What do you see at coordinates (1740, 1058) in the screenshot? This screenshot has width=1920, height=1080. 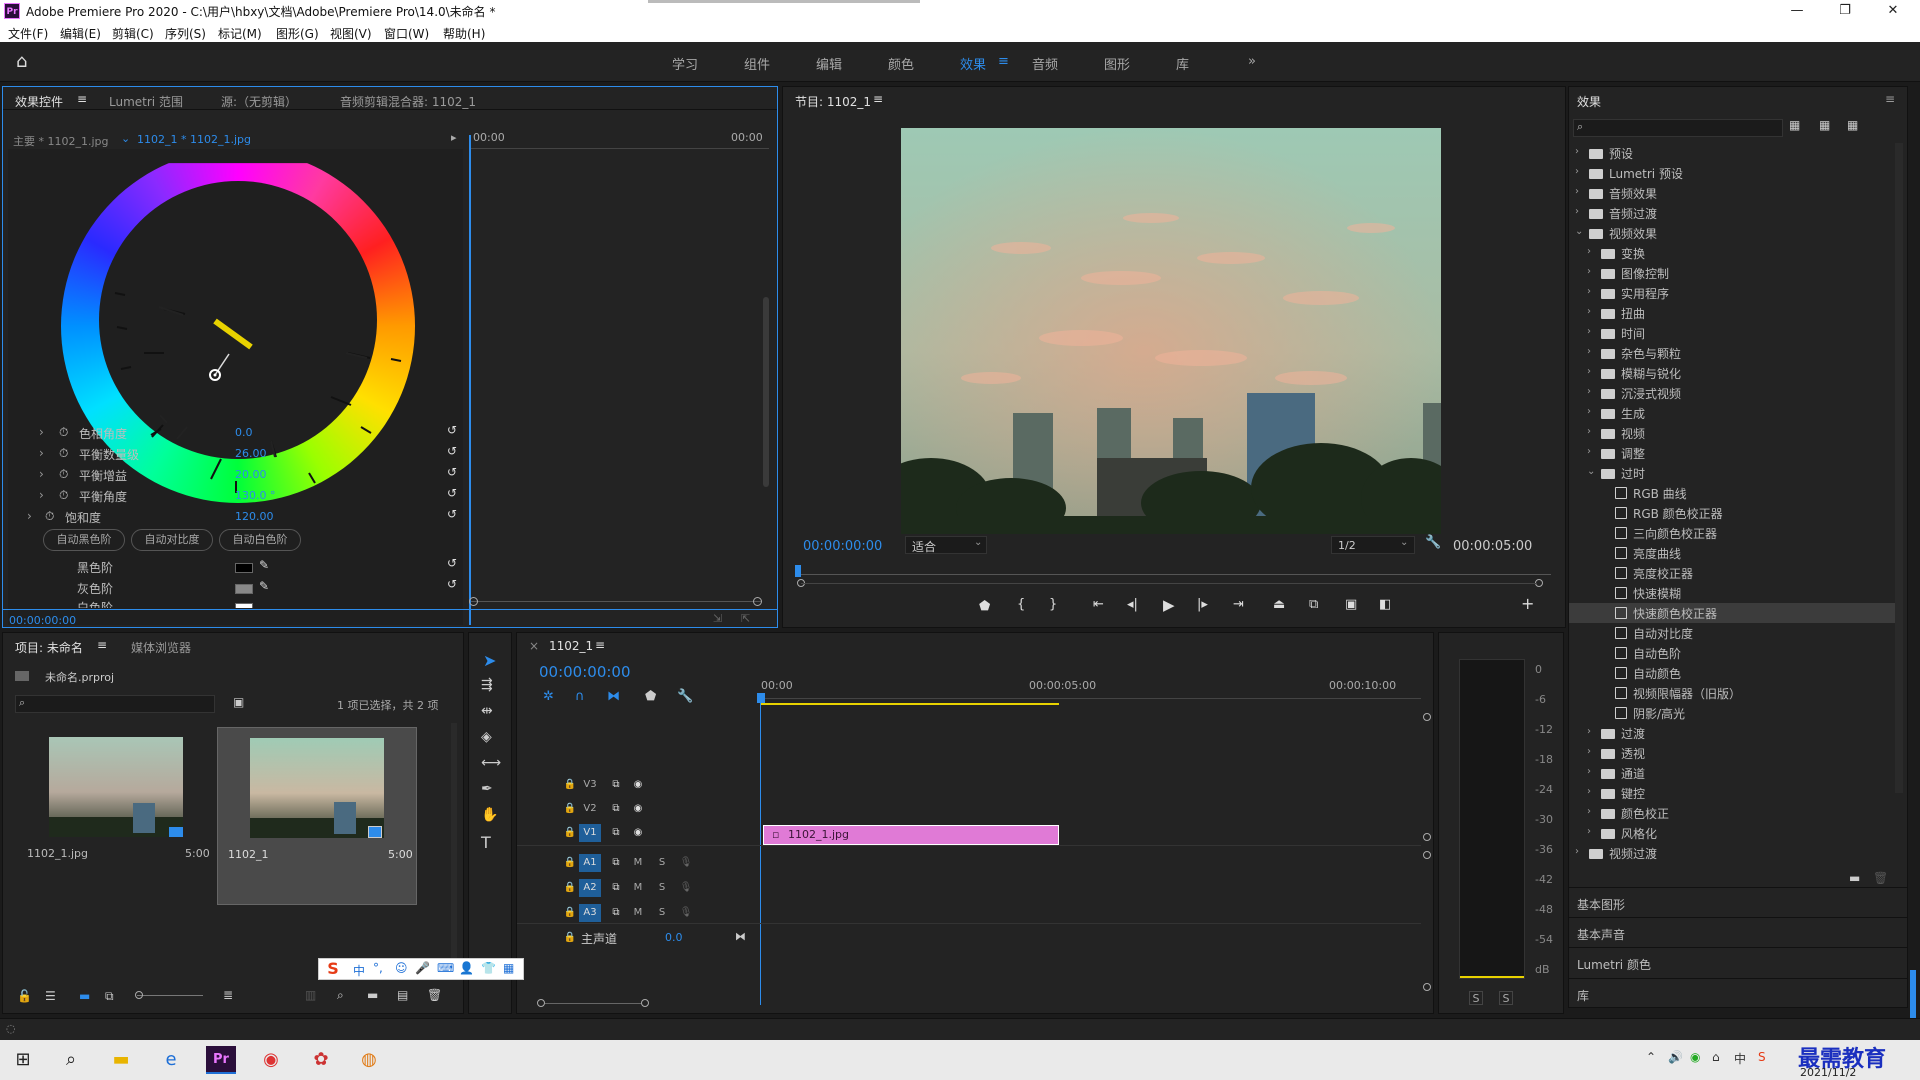 I see `input-indicator-icon: 中` at bounding box center [1740, 1058].